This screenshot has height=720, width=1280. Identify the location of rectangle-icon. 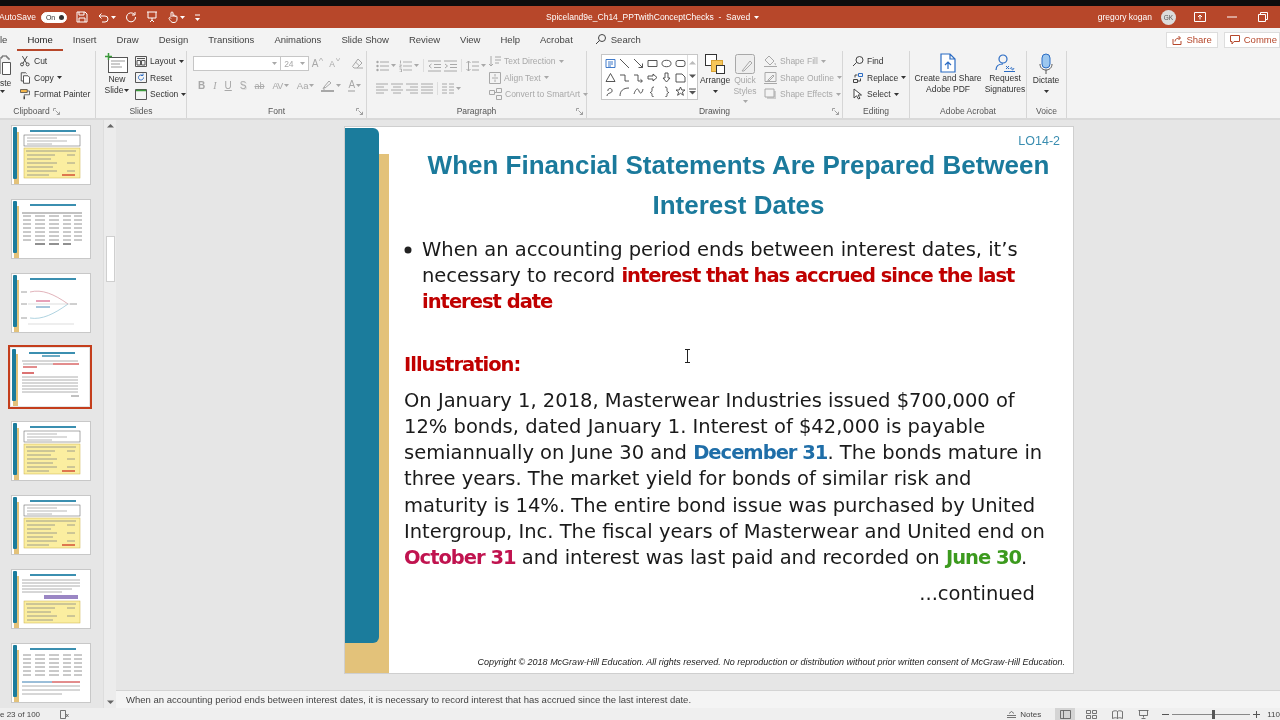
(652, 63).